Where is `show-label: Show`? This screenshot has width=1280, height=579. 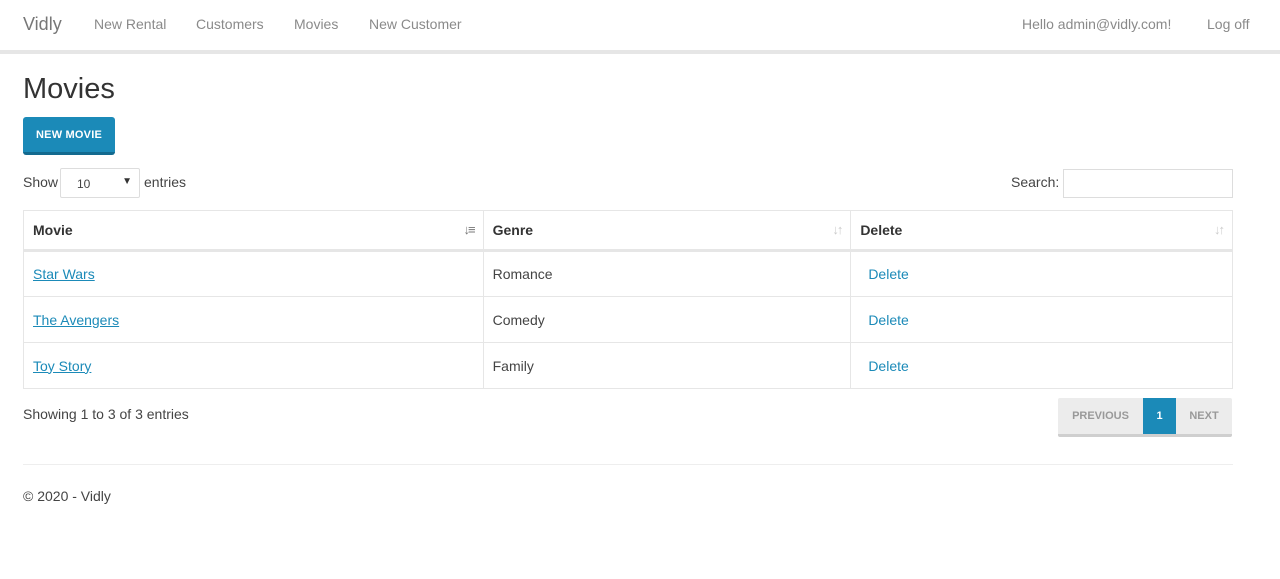 show-label: Show is located at coordinates (41, 182).